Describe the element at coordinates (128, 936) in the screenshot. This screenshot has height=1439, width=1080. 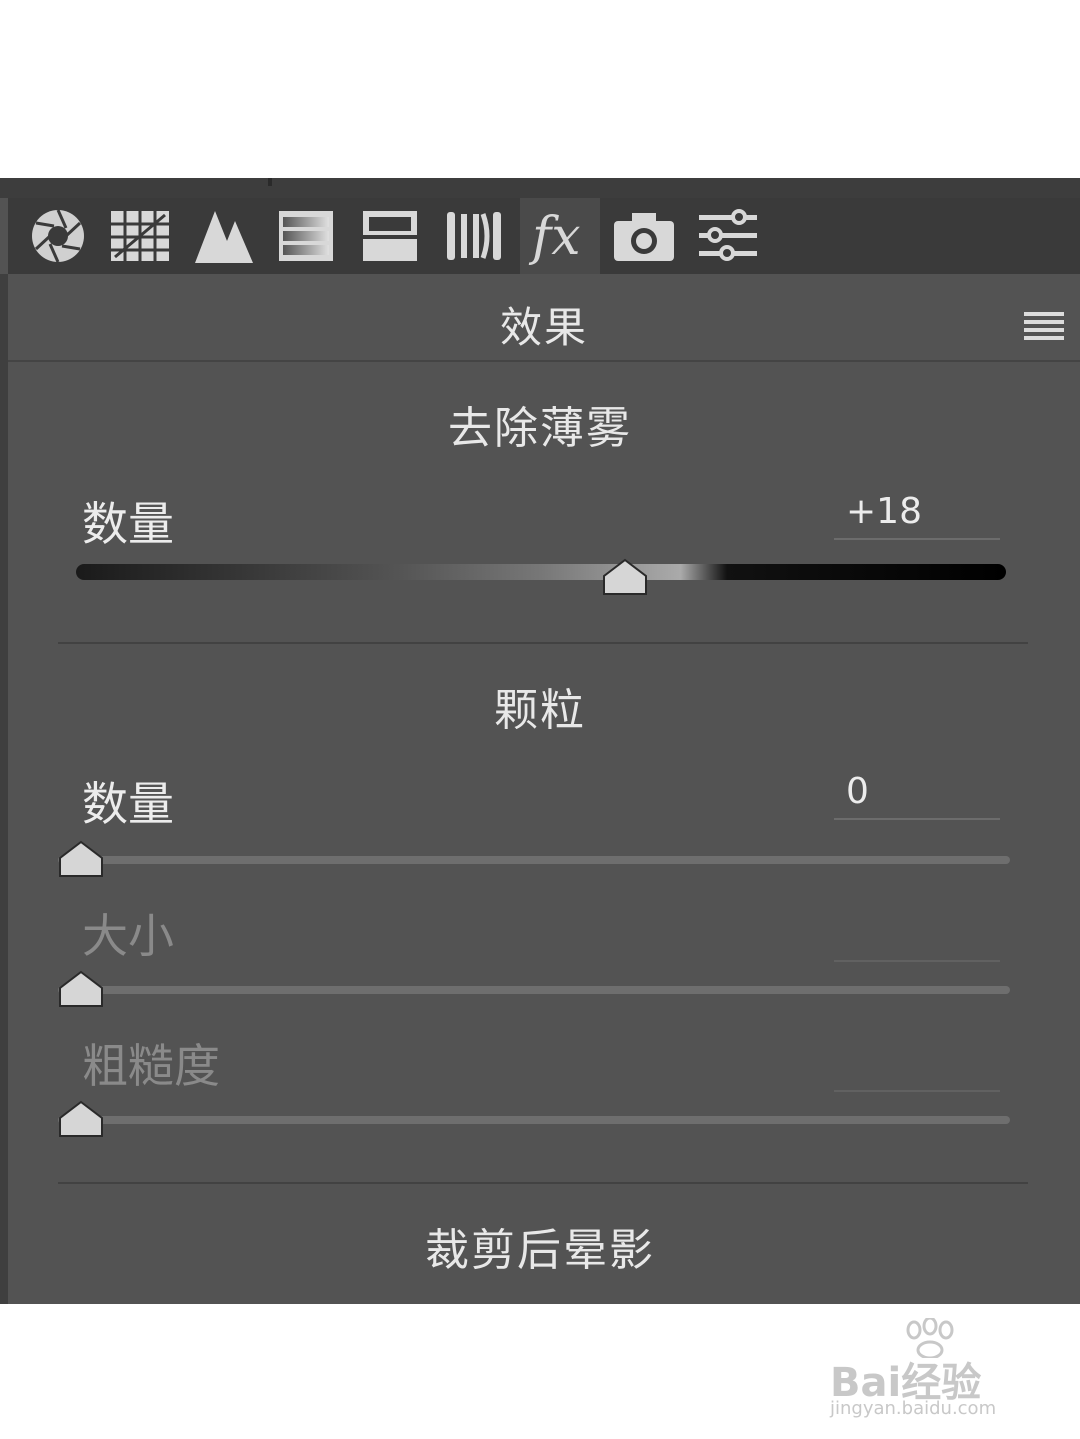
I see `grain-size-label: 大小` at that location.